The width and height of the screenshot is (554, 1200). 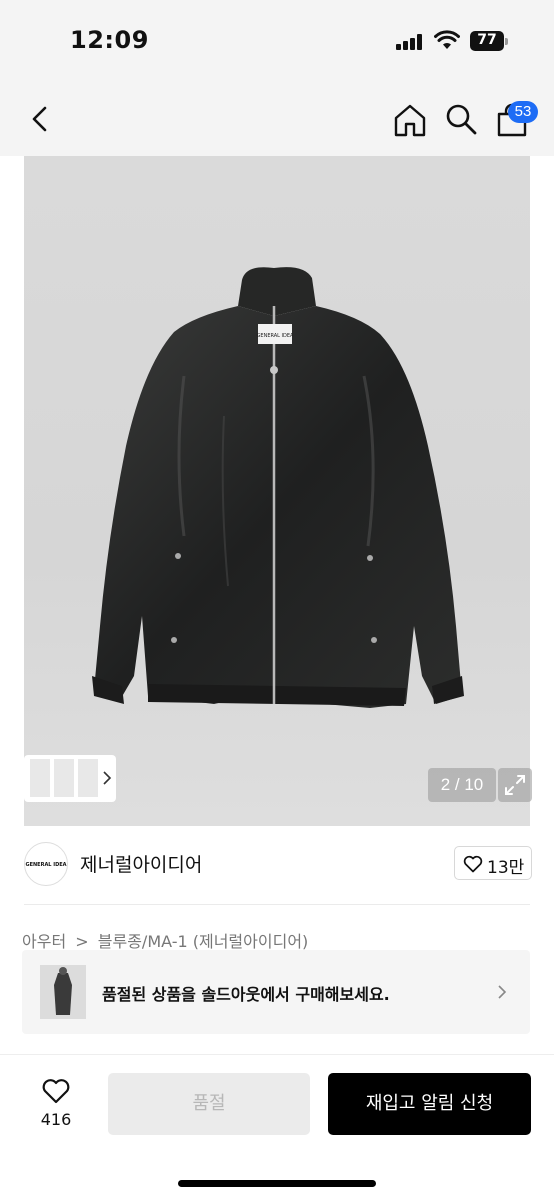 I want to click on home-icon, so click(x=410, y=120).